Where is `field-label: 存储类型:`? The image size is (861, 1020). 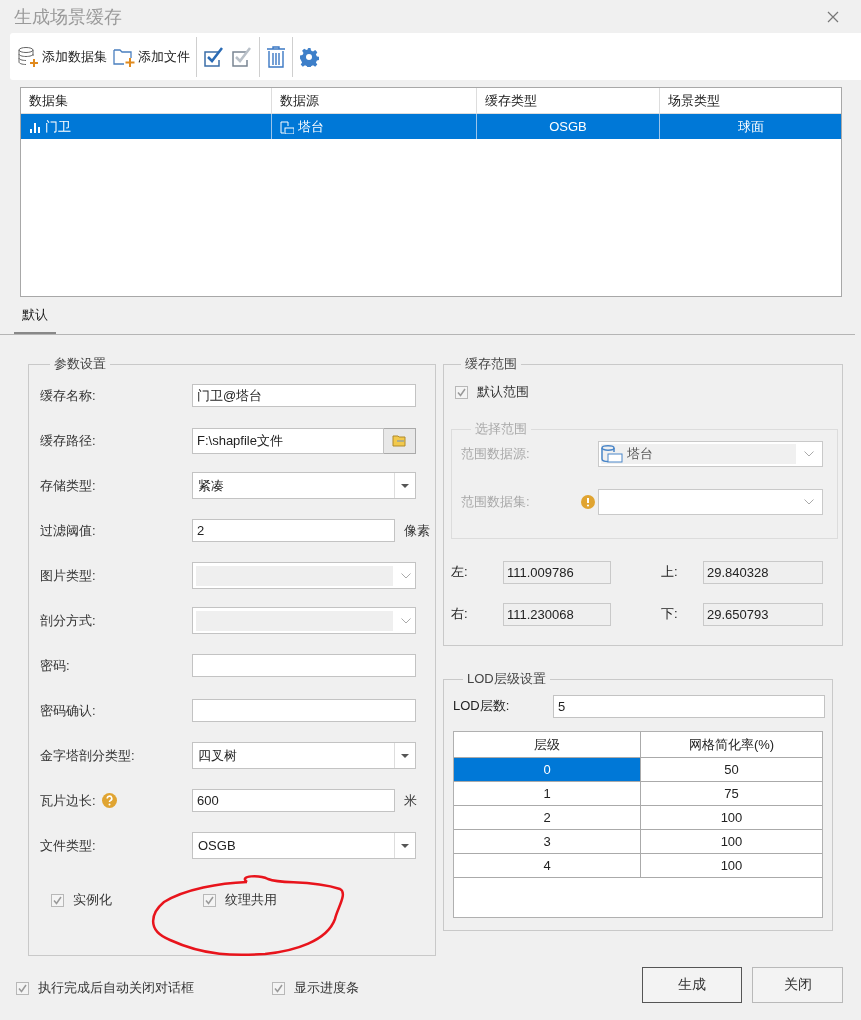
field-label: 存储类型: is located at coordinates (68, 485).